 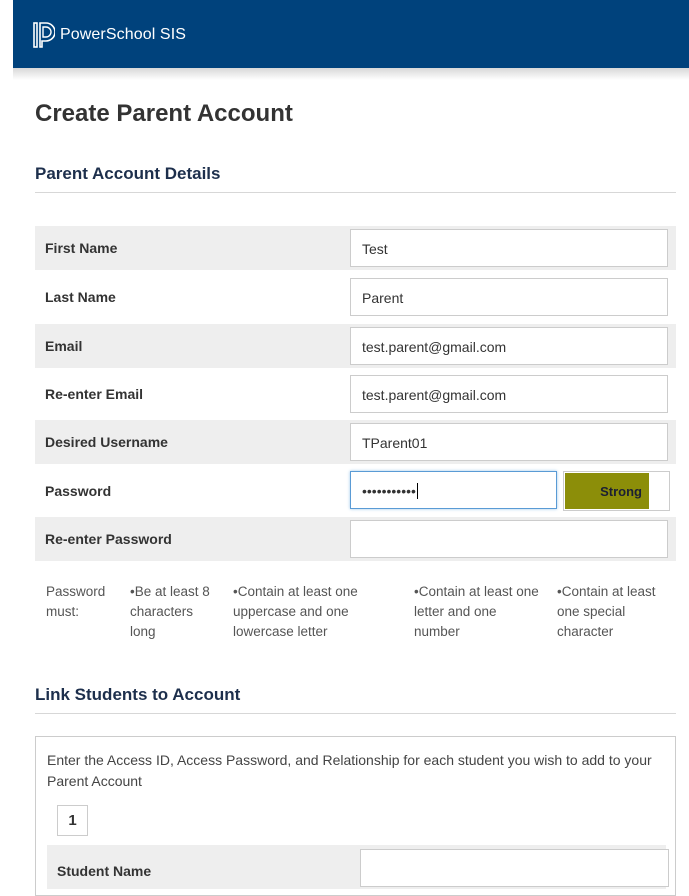 What do you see at coordinates (78, 491) in the screenshot?
I see `field-label: Password` at bounding box center [78, 491].